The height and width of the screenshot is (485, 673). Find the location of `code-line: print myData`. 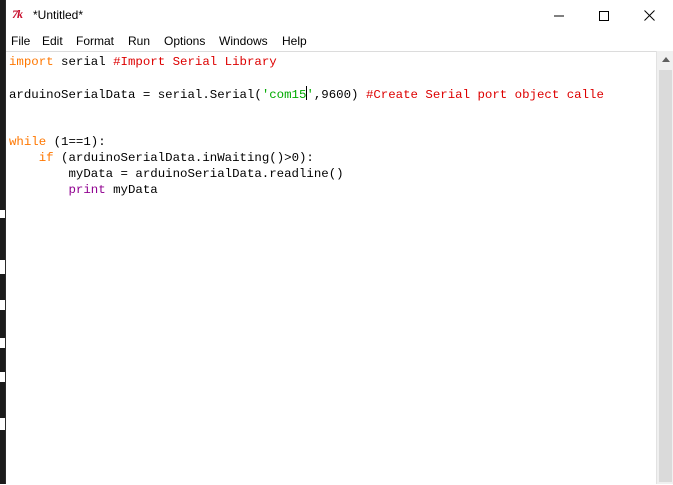

code-line: print myData is located at coordinates (83, 190).